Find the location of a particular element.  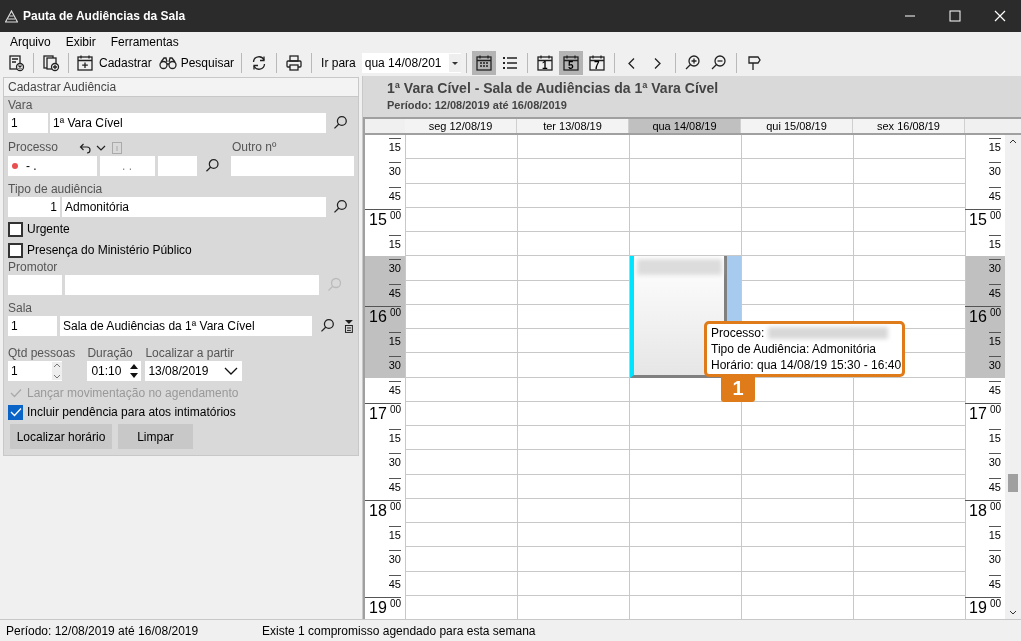

calendar-add-icon is located at coordinates (86, 63).